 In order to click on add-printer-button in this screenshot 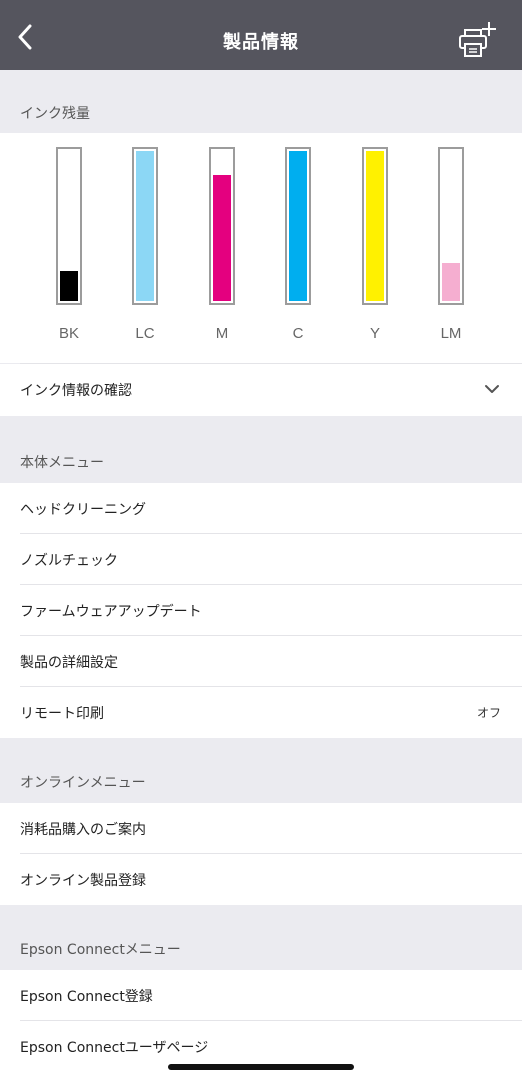, I will do `click(478, 40)`.